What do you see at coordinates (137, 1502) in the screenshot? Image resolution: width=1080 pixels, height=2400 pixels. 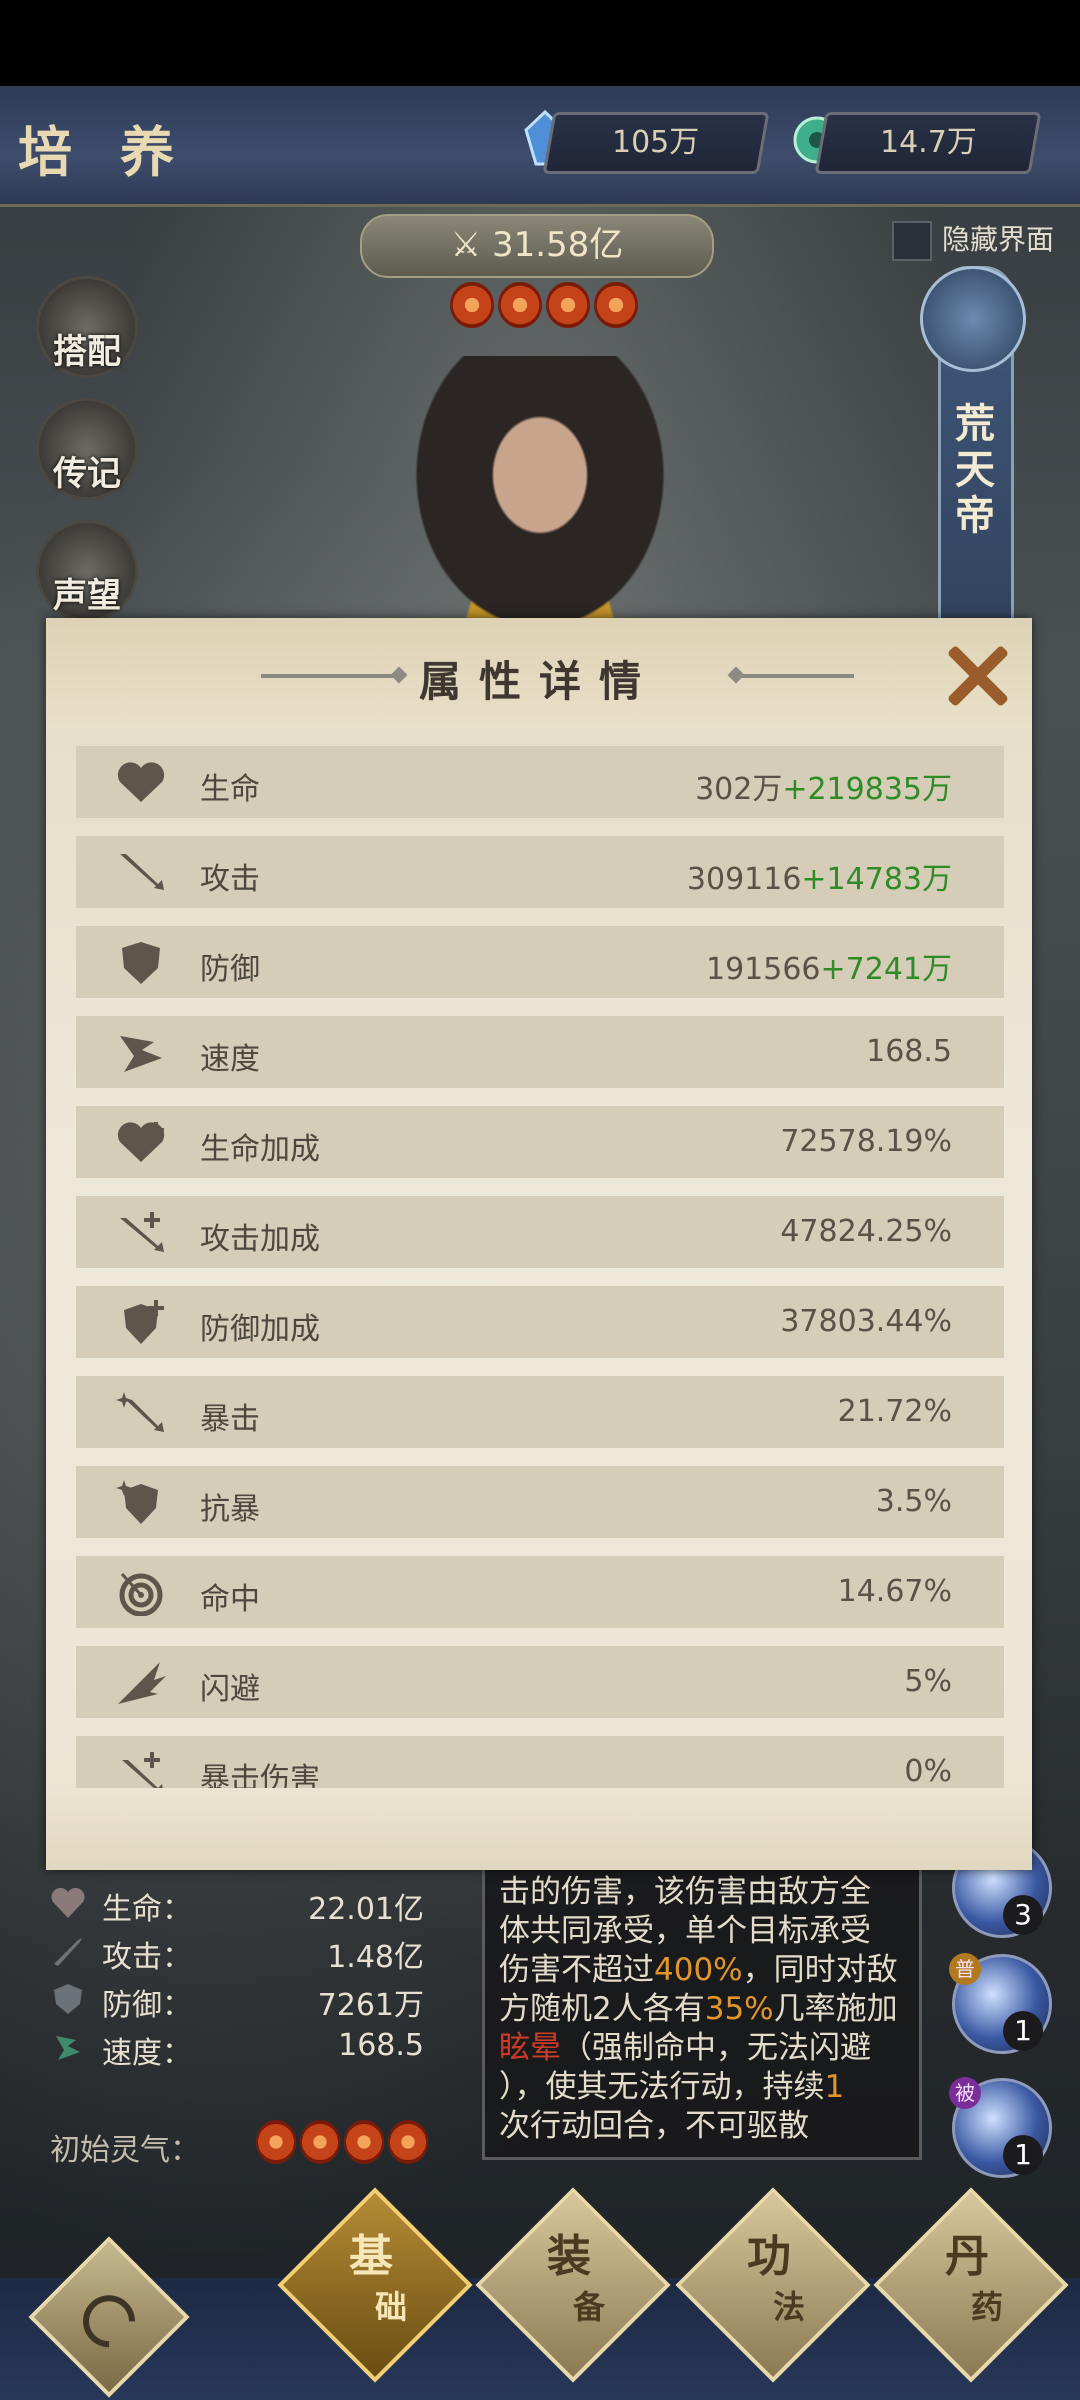 I see `crit-resist-icon` at bounding box center [137, 1502].